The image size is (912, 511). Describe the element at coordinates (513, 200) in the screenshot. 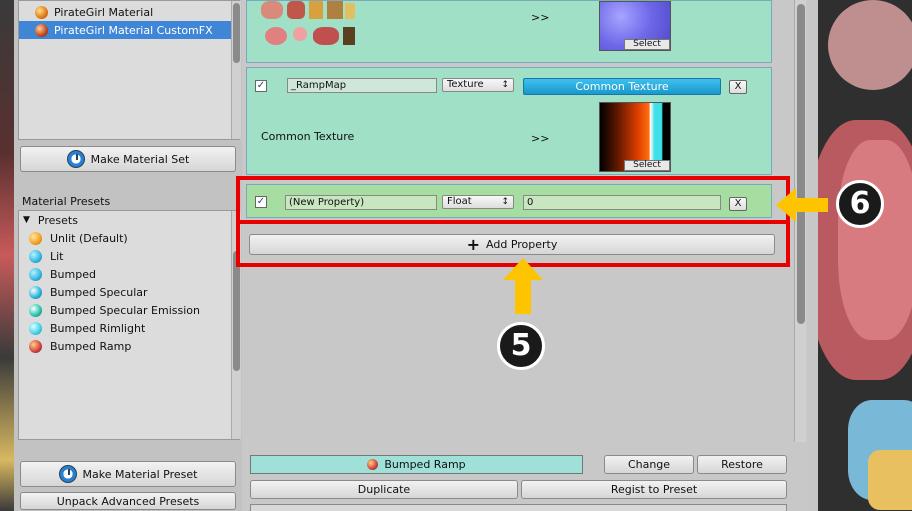

I see `highlight-new-property` at that location.